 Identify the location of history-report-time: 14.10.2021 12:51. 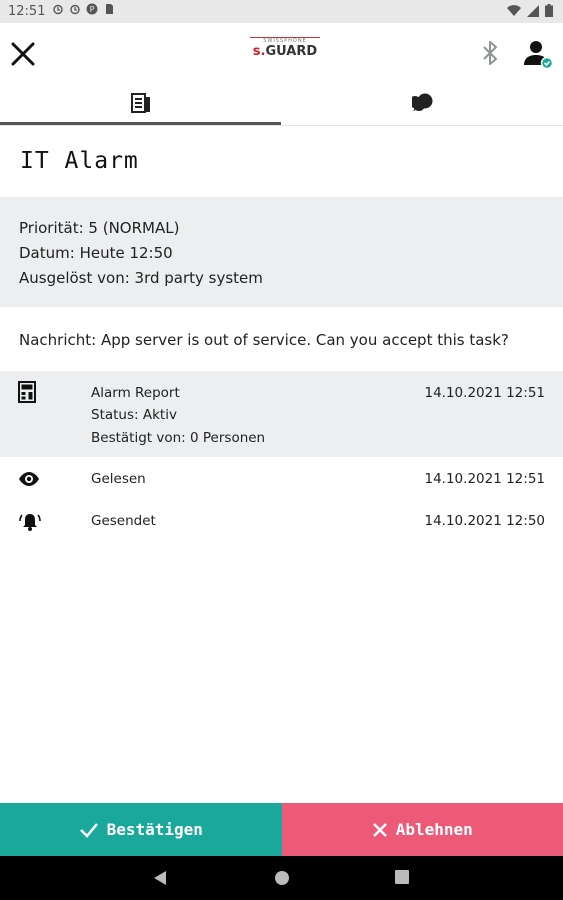
(485, 393).